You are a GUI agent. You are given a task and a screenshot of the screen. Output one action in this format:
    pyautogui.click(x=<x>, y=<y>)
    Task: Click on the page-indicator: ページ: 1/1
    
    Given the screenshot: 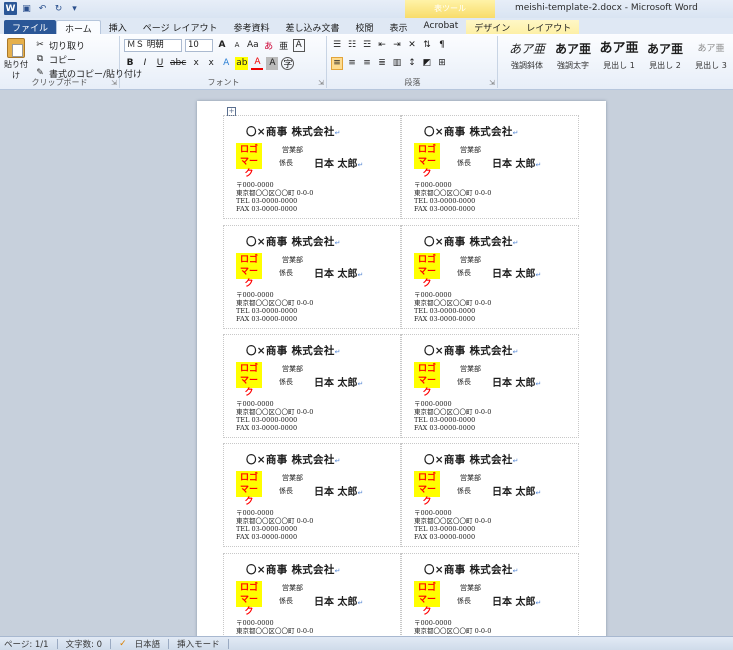 What is the action you would take?
    pyautogui.click(x=26, y=644)
    